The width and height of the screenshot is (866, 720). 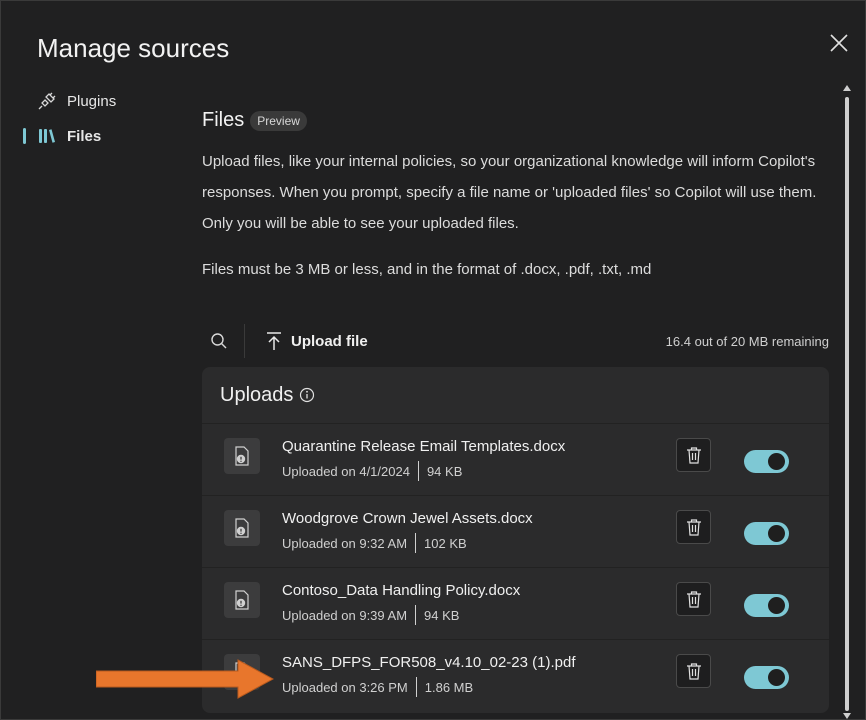 I want to click on preview-badge: Preview, so click(x=278, y=120).